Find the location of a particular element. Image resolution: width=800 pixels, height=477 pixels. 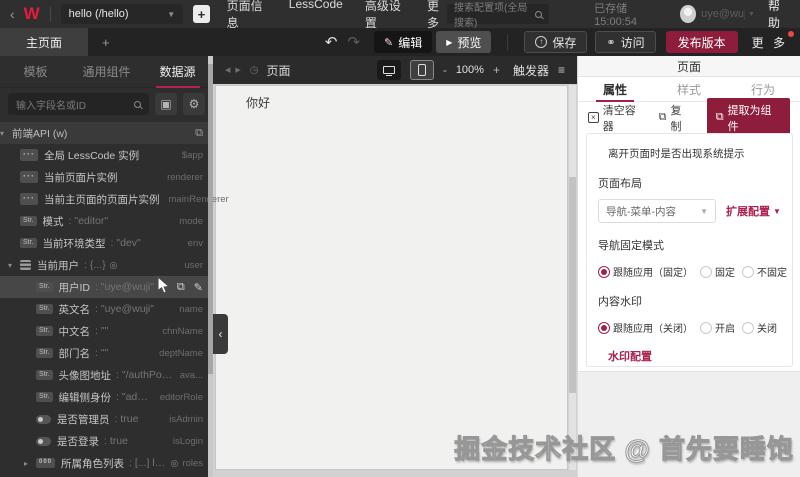

menu-item-lesscode: LessCode is located at coordinates (316, 15).